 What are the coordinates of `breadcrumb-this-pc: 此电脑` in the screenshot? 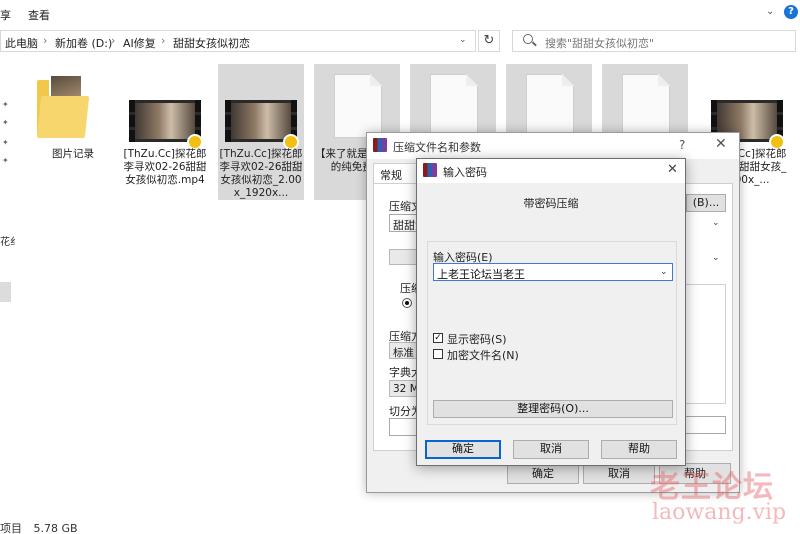 It's located at (21, 43).